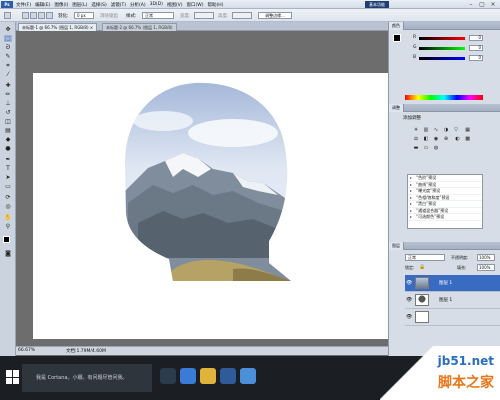 This screenshot has width=500, height=400. I want to click on tab-layers: 图层, so click(396, 246).